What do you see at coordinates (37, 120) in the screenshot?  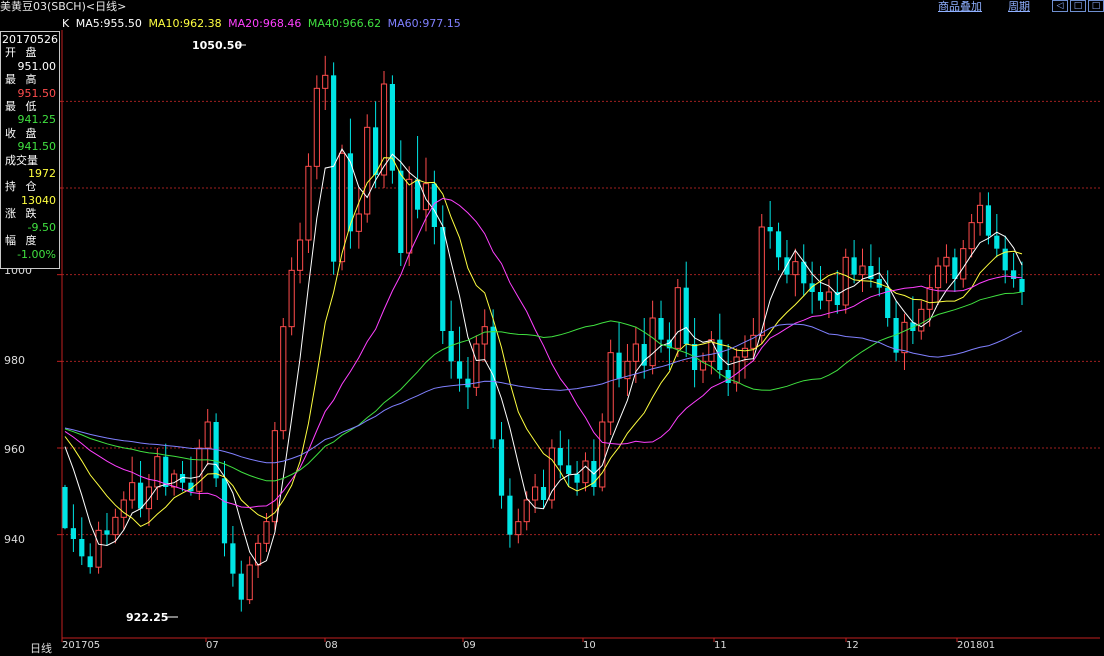 I see `info-low: 941.25` at bounding box center [37, 120].